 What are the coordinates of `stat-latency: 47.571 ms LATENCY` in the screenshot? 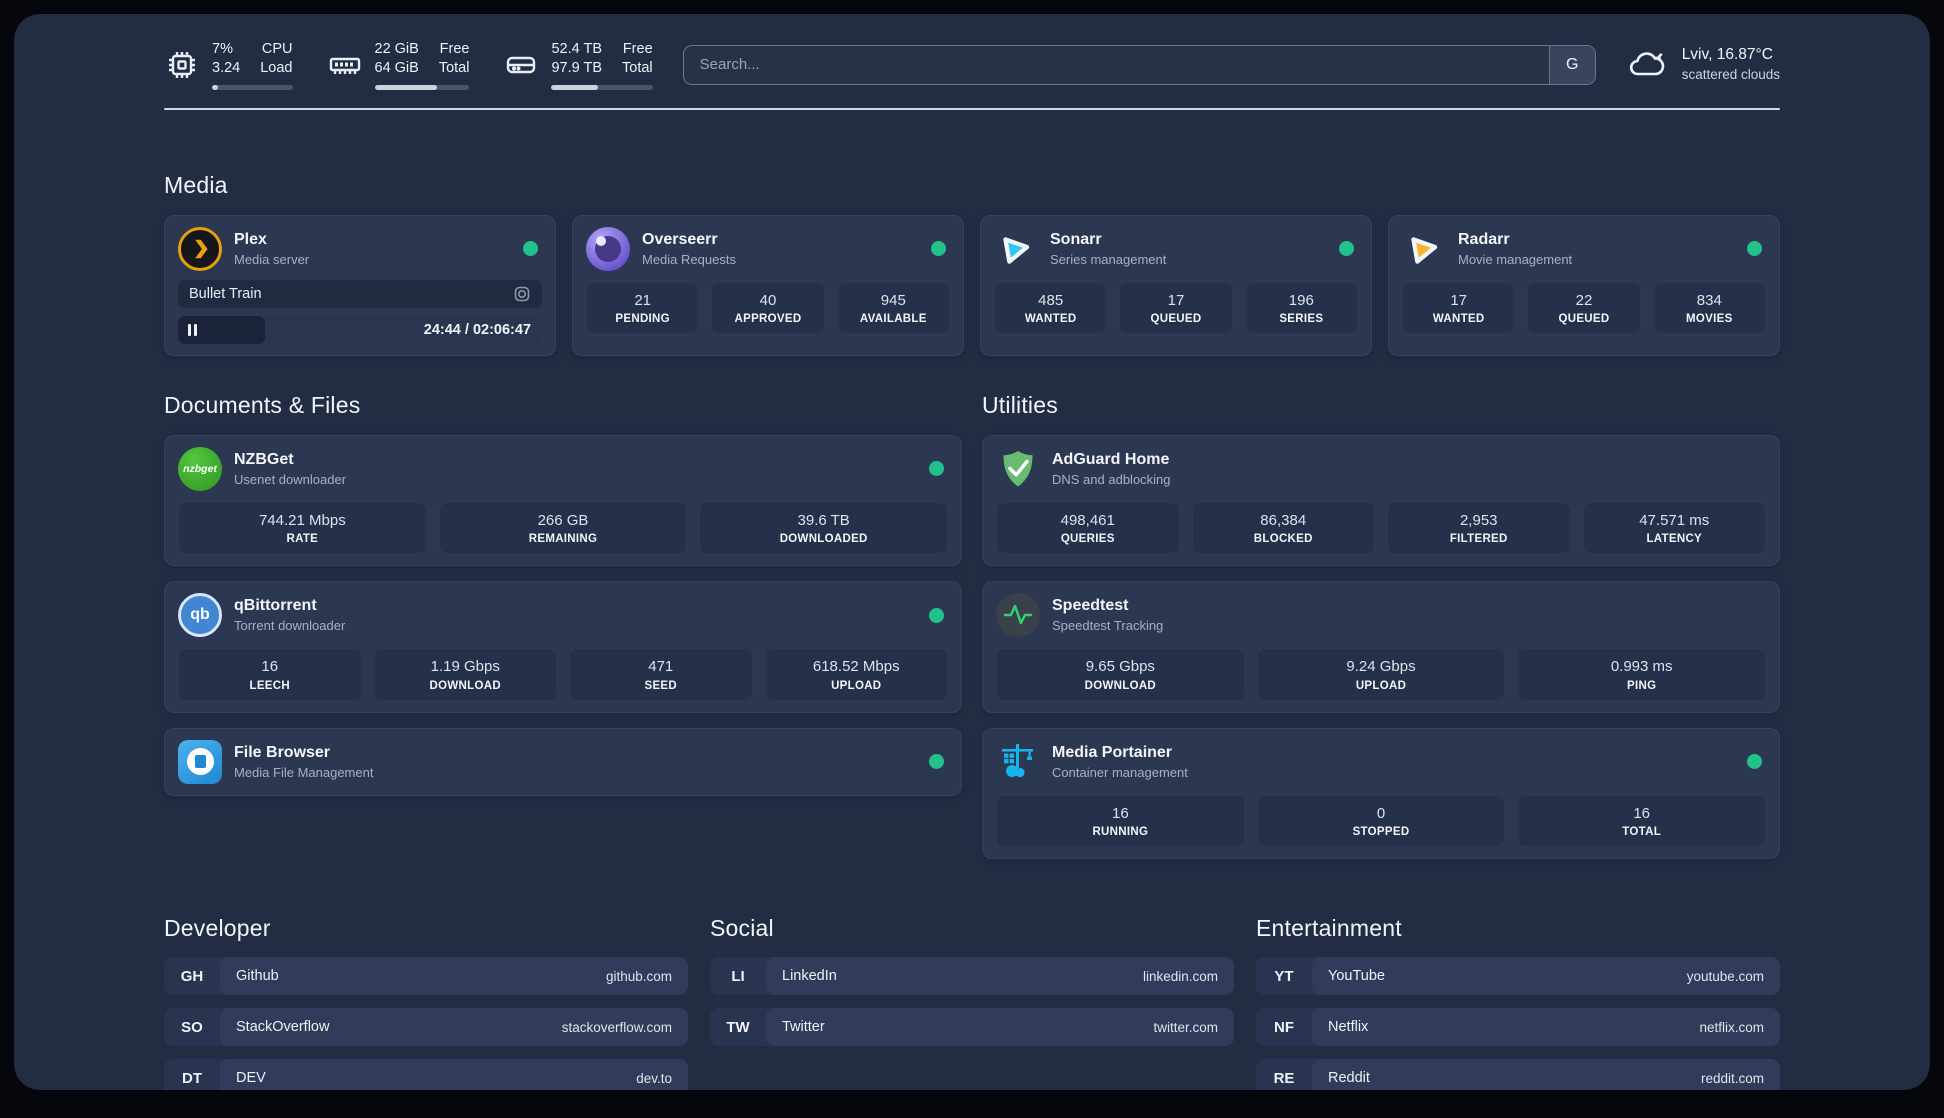 It's located at (1674, 528).